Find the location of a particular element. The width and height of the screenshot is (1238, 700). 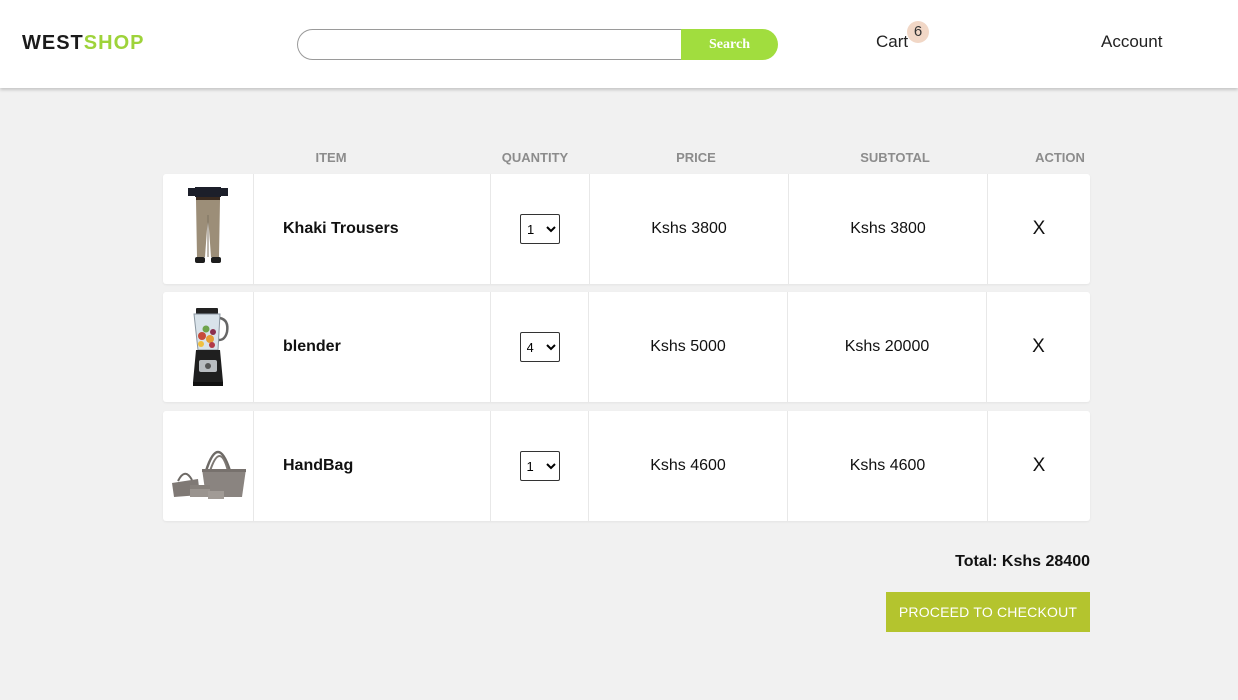

product-name-cell: Khaki Trousers is located at coordinates (372, 229).